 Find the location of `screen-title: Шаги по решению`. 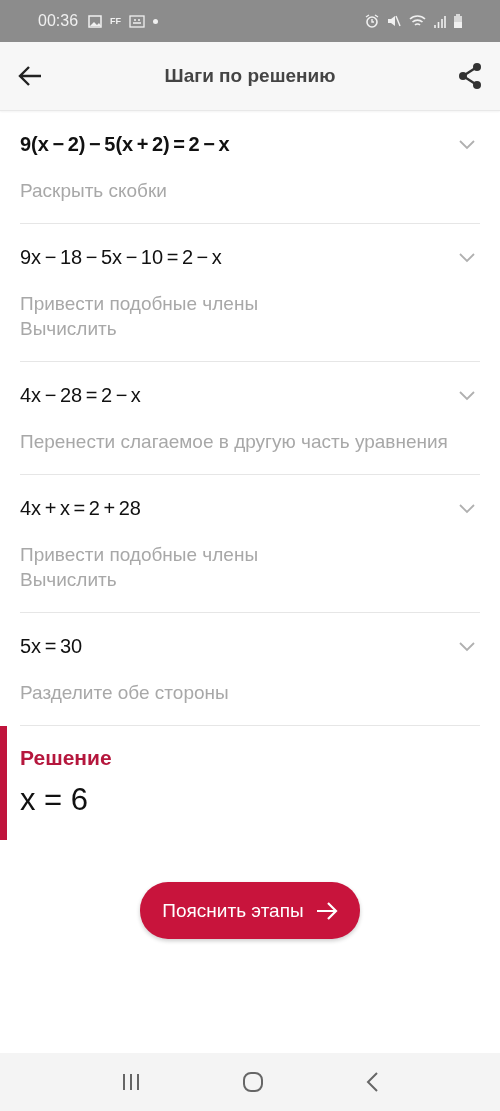

screen-title: Шаги по решению is located at coordinates (250, 76).